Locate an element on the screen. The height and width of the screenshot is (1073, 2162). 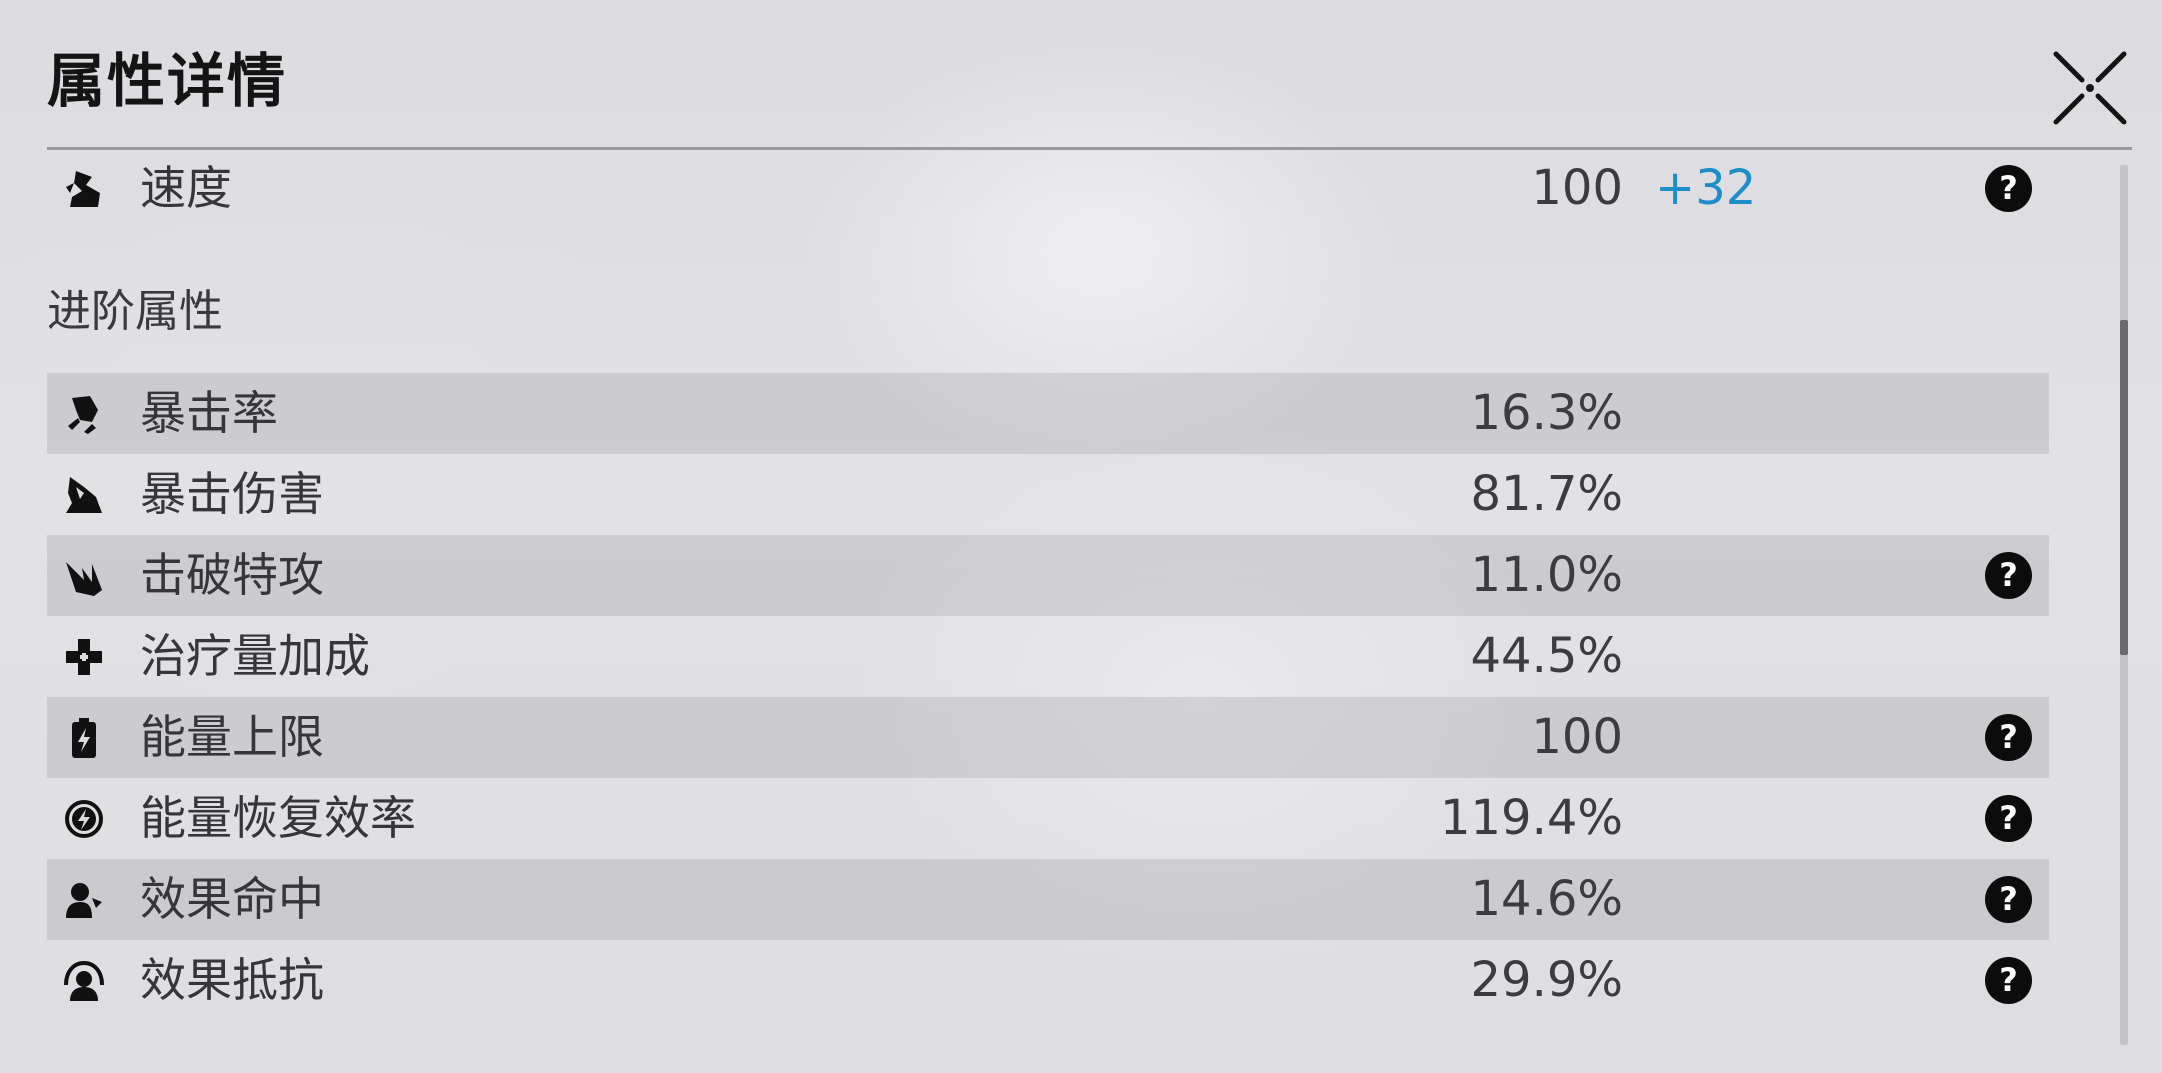
crit-rate-icon is located at coordinates (83, 415).